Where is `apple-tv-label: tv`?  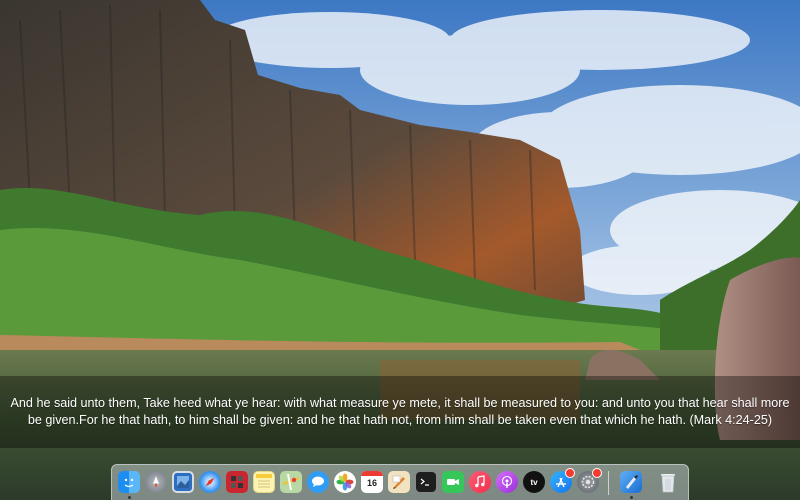
apple-tv-label: tv is located at coordinates (534, 482).